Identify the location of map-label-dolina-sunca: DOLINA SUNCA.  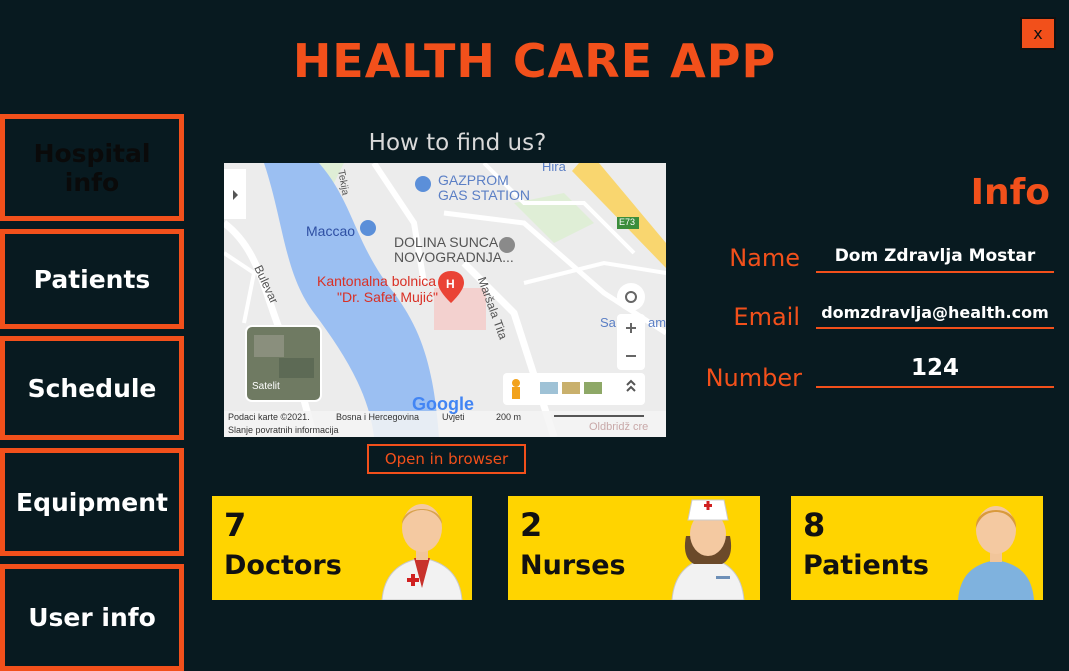
(446, 242).